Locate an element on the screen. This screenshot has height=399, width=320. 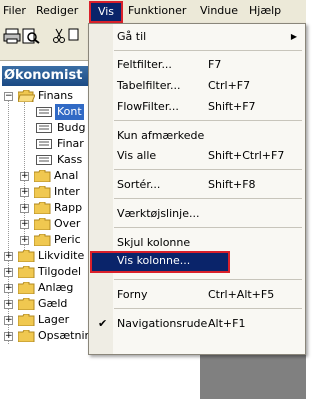
menu-item-flowfilter: FlowFilter... Shift+F7 is located at coordinates (197, 107).